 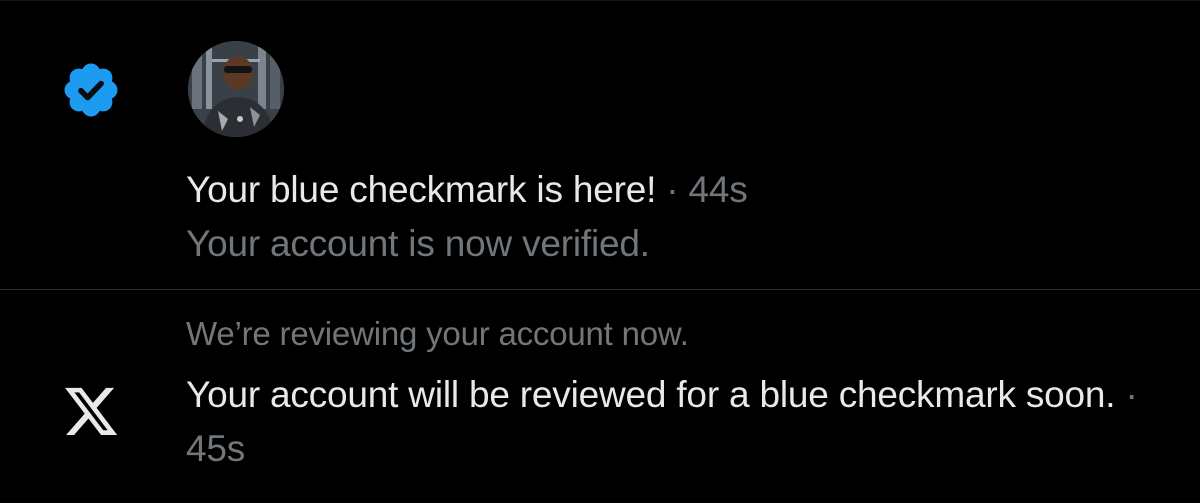 What do you see at coordinates (418, 243) in the screenshot?
I see `notification-body: Your account is now verified.` at bounding box center [418, 243].